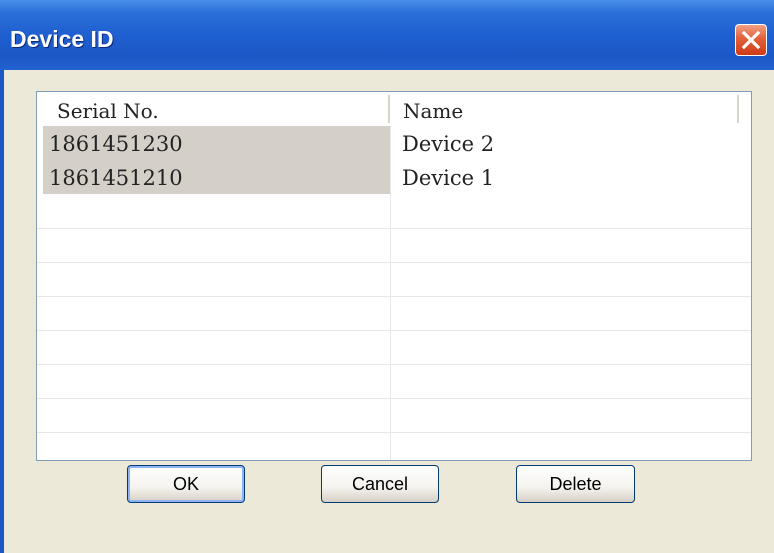 Image resolution: width=774 pixels, height=553 pixels. Describe the element at coordinates (216, 177) in the screenshot. I see `serial-cell: 1861451210` at that location.